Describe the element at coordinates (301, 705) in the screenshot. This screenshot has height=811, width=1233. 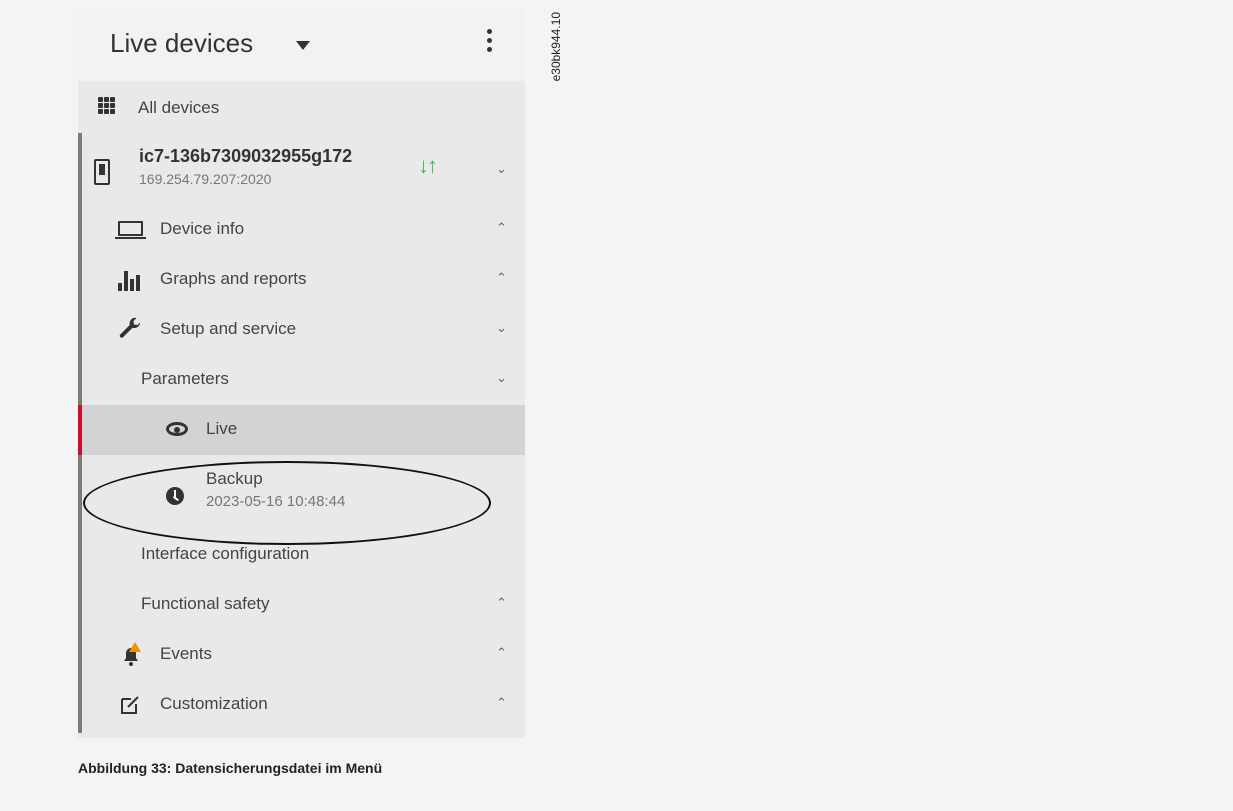
I see `menu-item-customization: Customization ⌃` at that location.